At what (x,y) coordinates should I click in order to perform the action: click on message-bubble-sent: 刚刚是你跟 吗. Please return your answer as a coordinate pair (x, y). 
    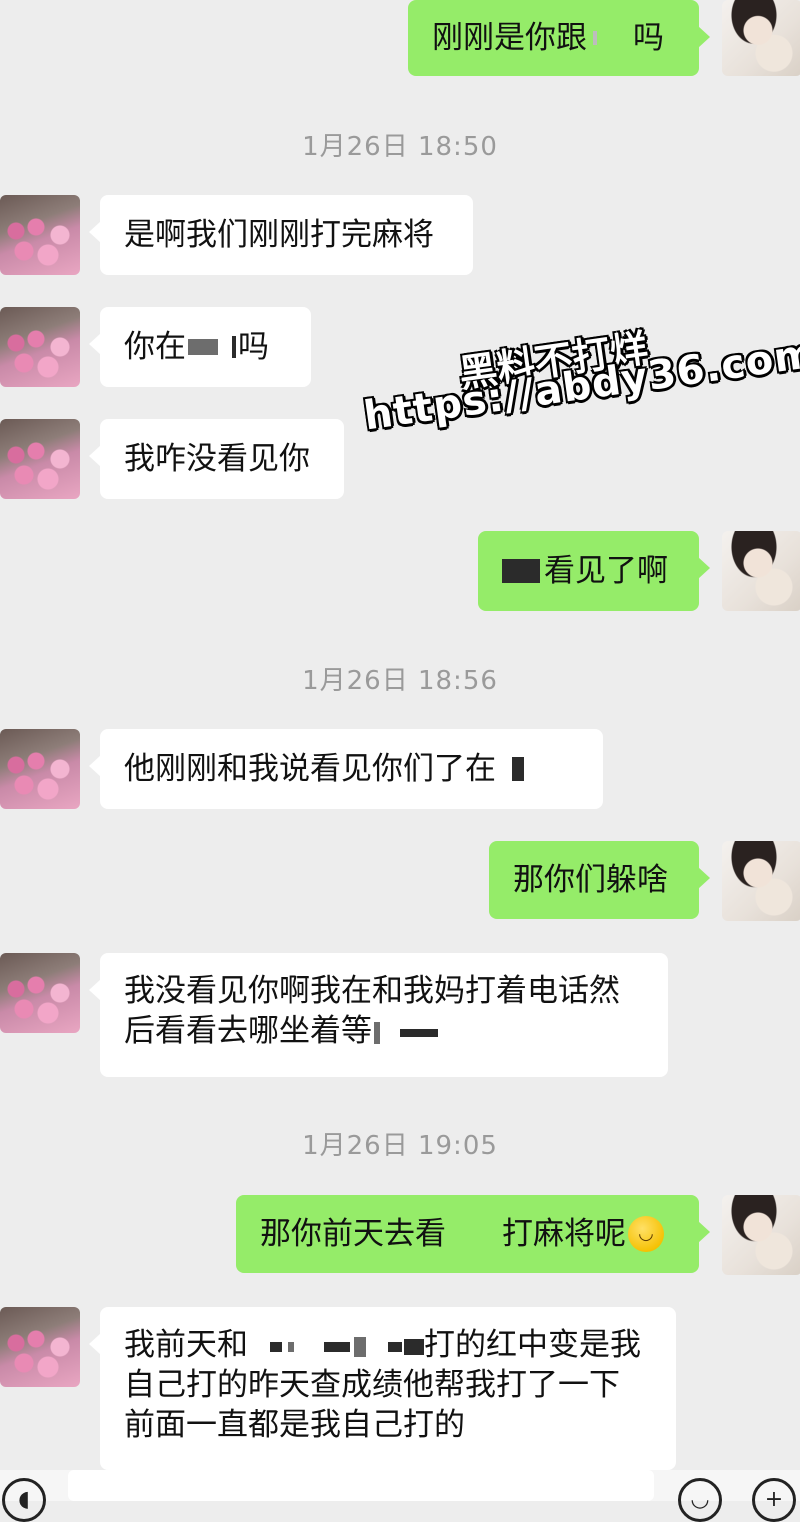
    Looking at the image, I should click on (559, 38).